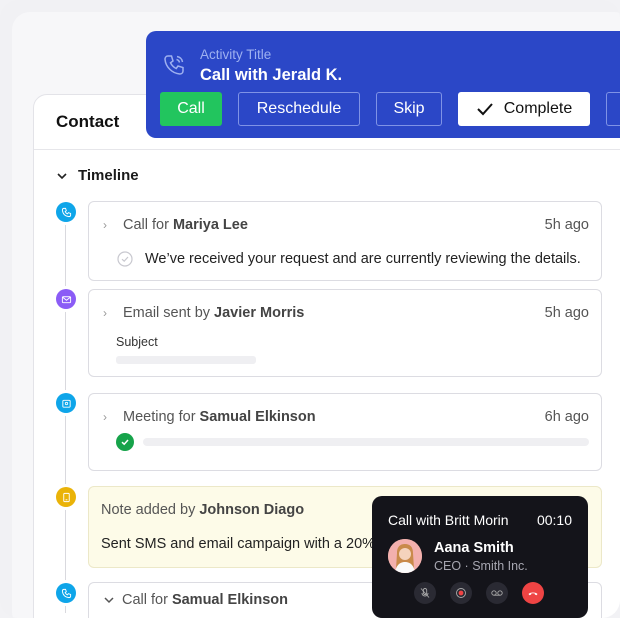 The height and width of the screenshot is (618, 620). I want to click on card-person: Johnson Diago, so click(252, 510).